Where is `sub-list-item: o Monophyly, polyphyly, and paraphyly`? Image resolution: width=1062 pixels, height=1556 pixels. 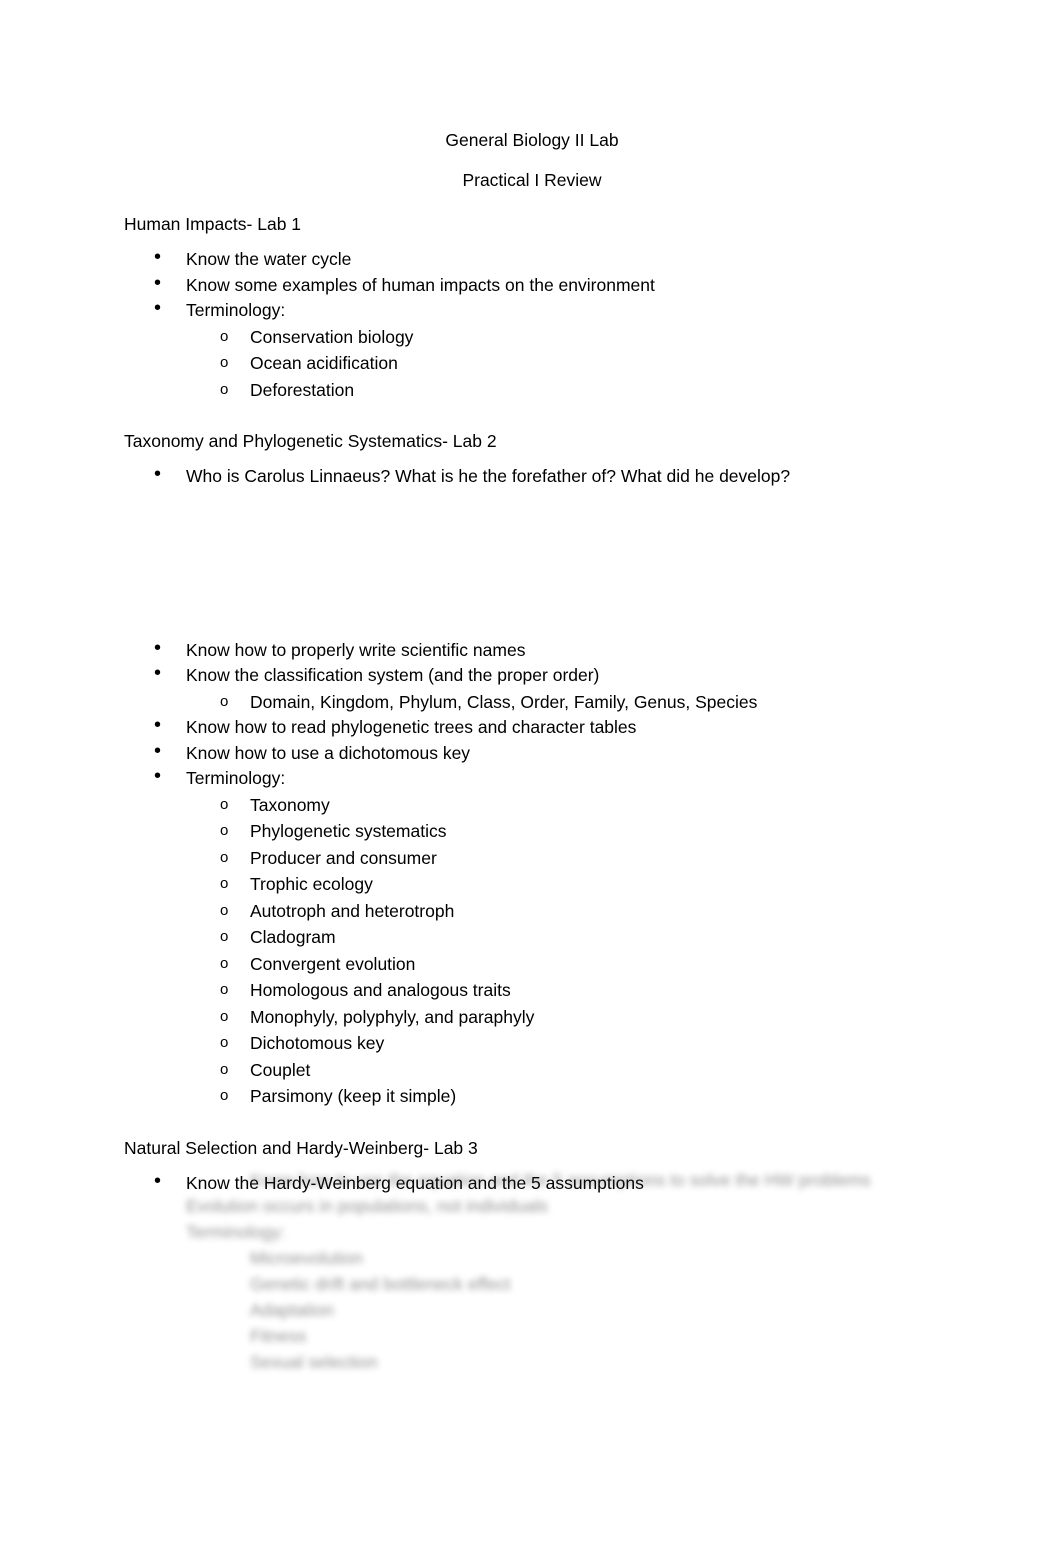 sub-list-item: o Monophyly, polyphyly, and paraphyly is located at coordinates (532, 1017).